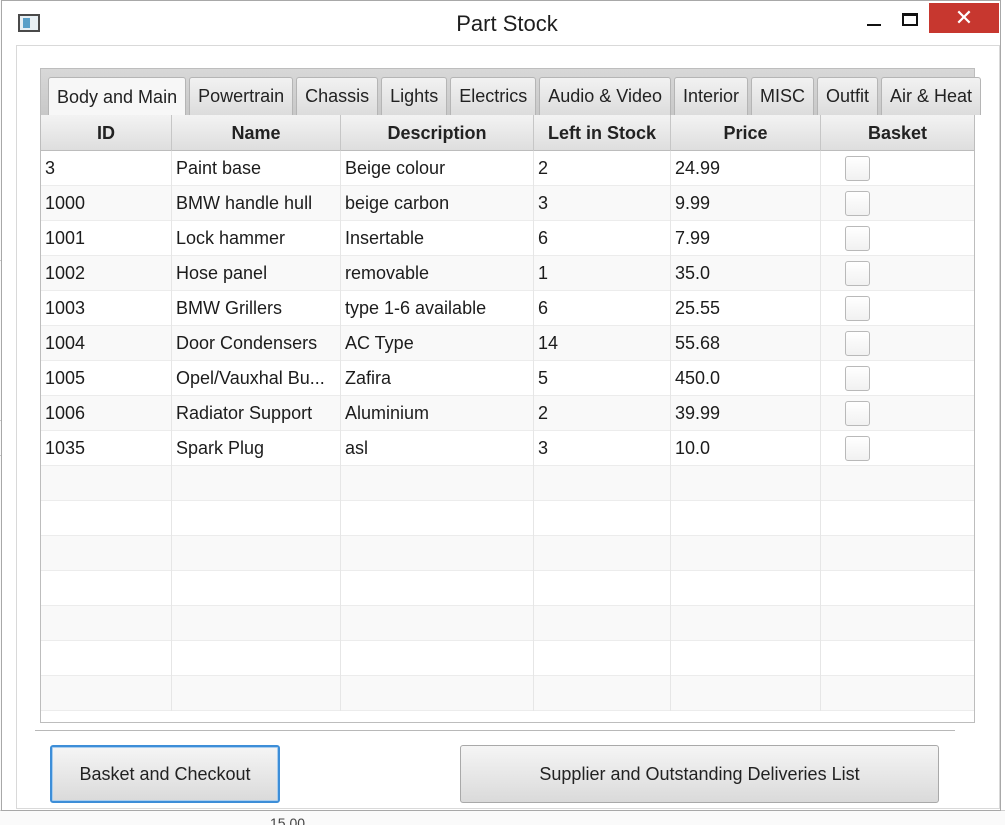 This screenshot has height=825, width=1005. I want to click on tab-lights: Lights, so click(414, 96).